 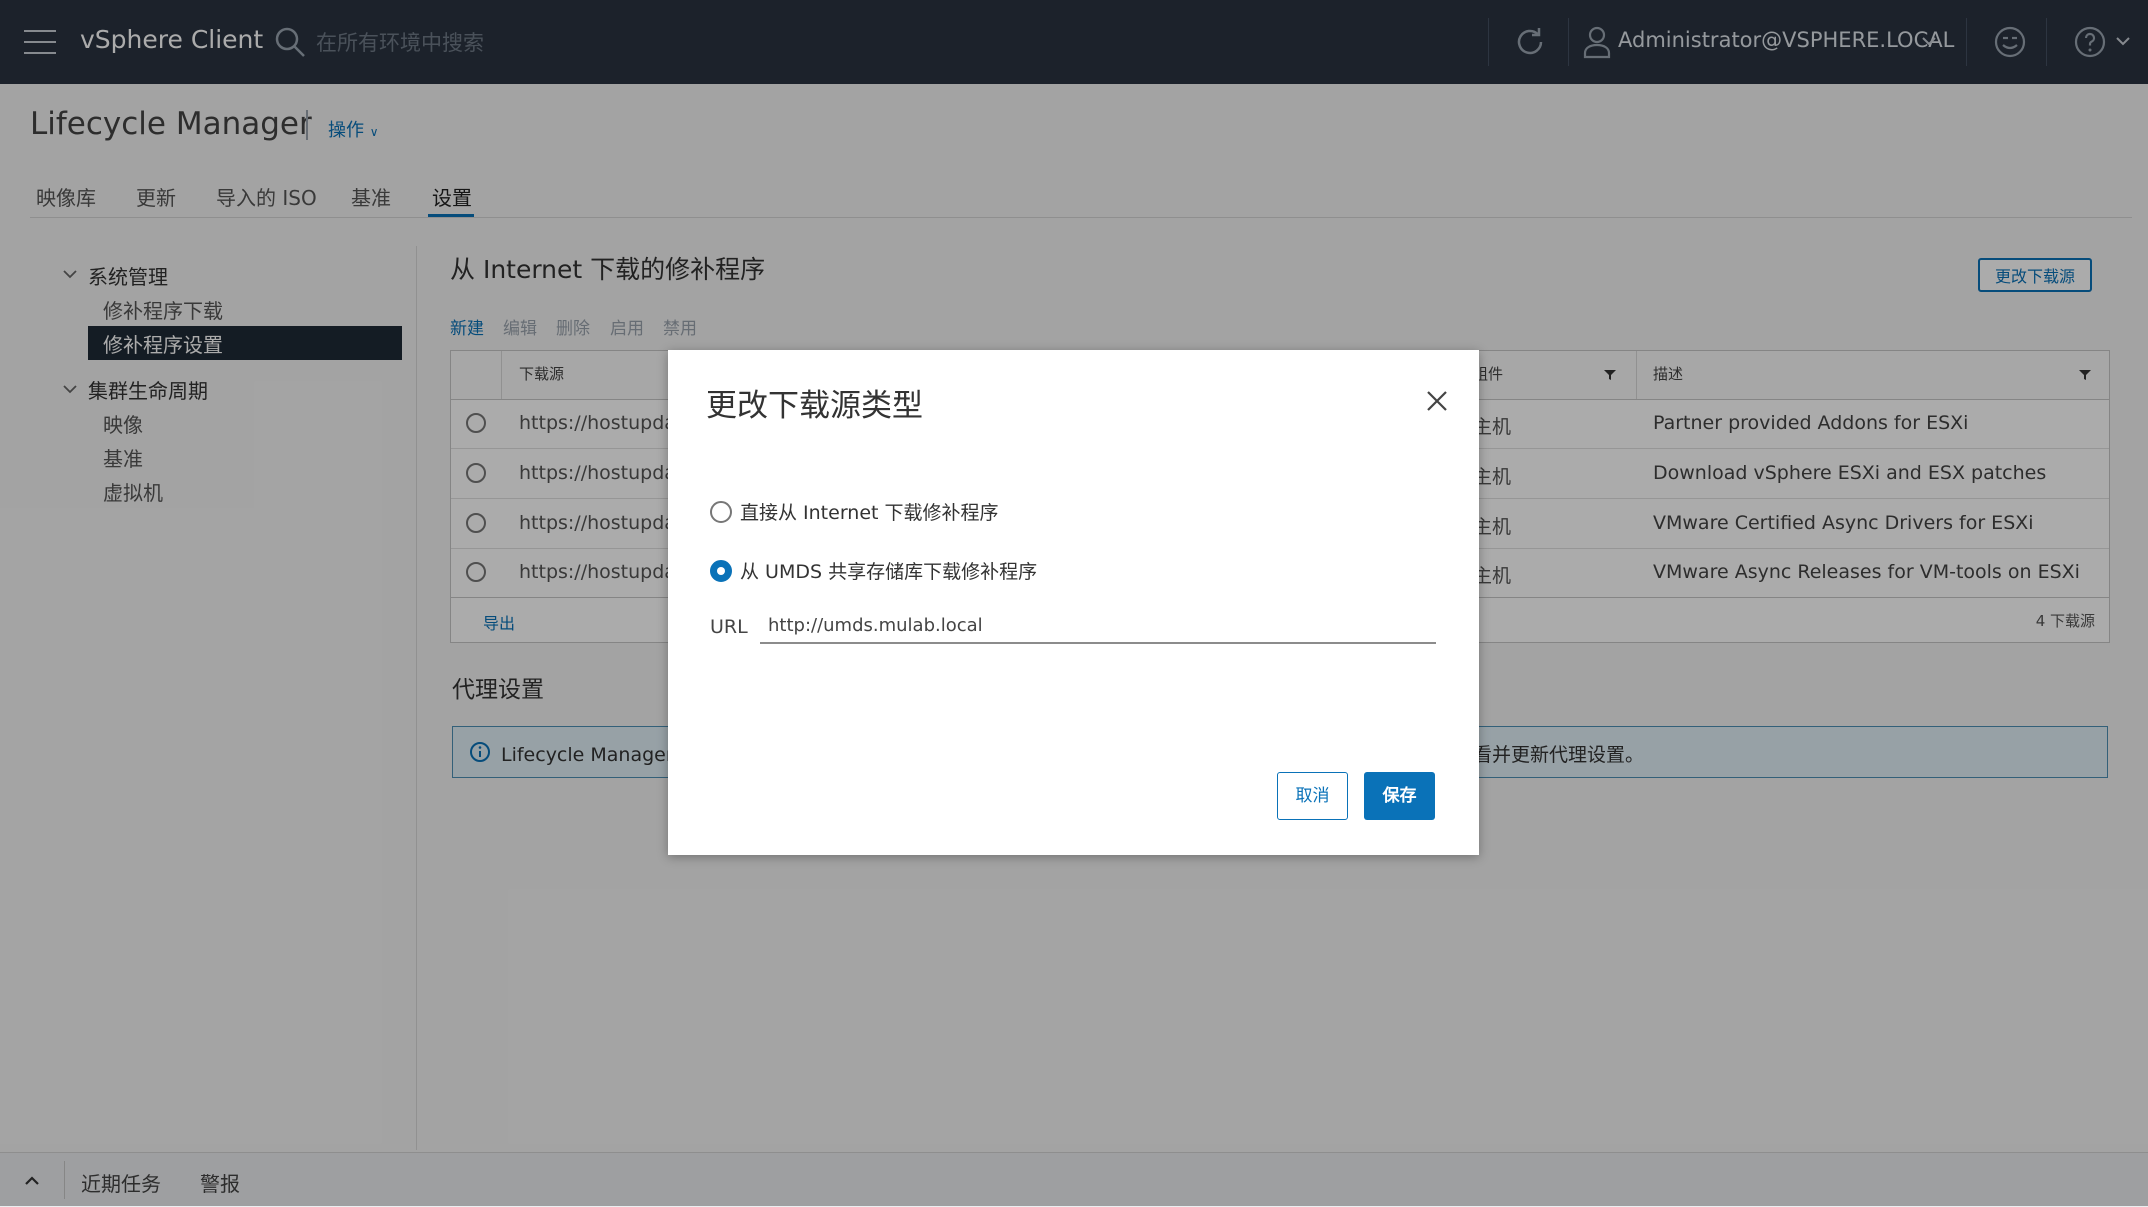 I want to click on url-field, so click(x=1098, y=626).